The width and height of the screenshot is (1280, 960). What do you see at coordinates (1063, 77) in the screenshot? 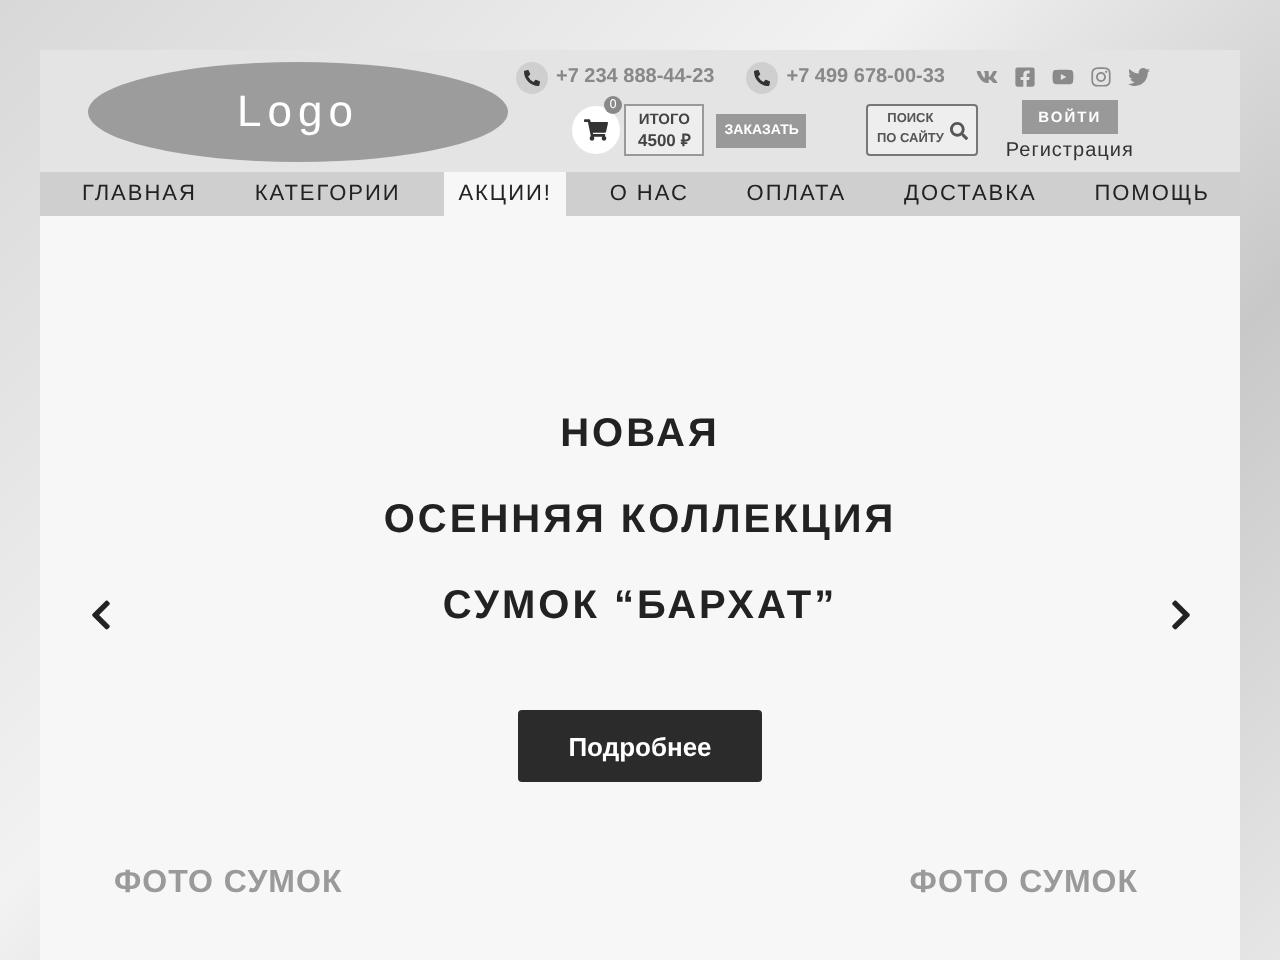
I see `video-play-icon` at bounding box center [1063, 77].